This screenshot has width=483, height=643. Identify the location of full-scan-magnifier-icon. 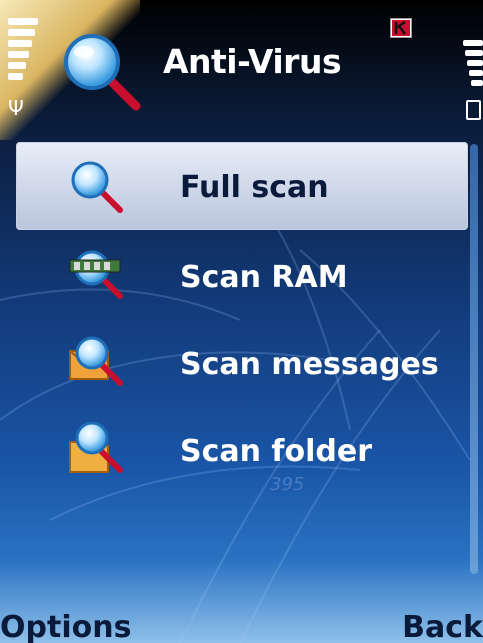
(98, 187).